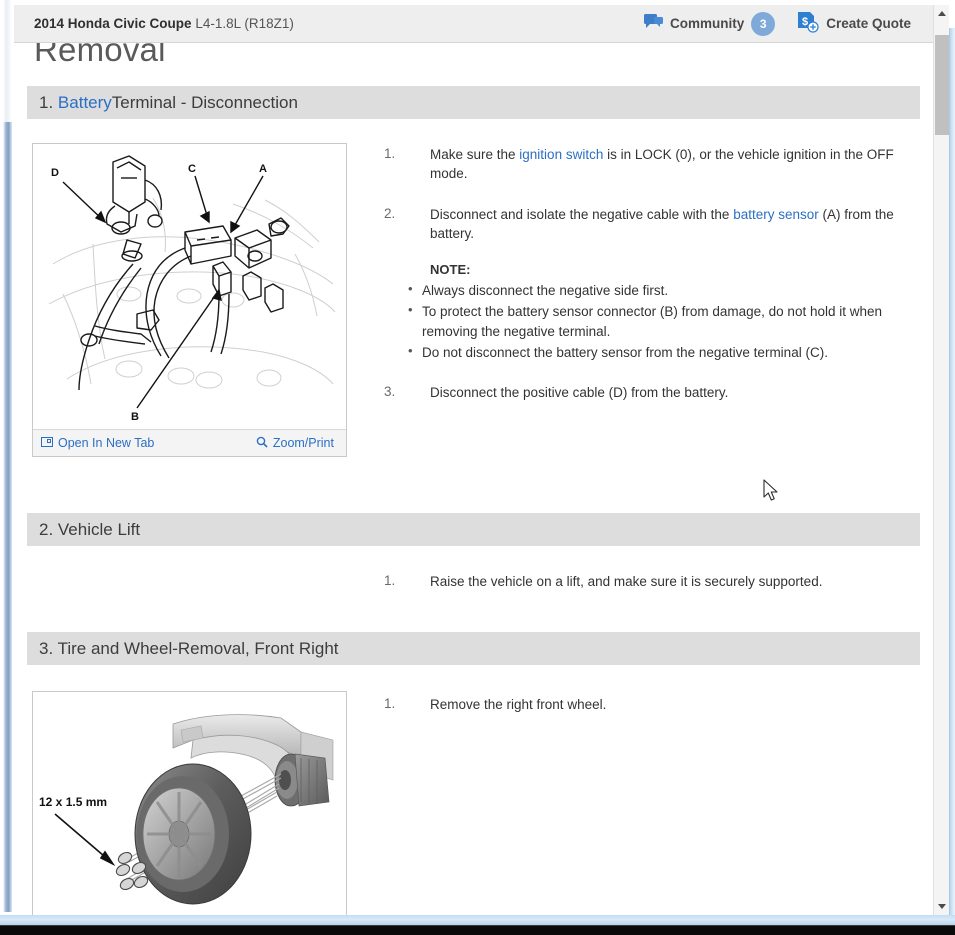 The height and width of the screenshot is (935, 955). I want to click on battery-sensor-link: battery sensor, so click(776, 214).